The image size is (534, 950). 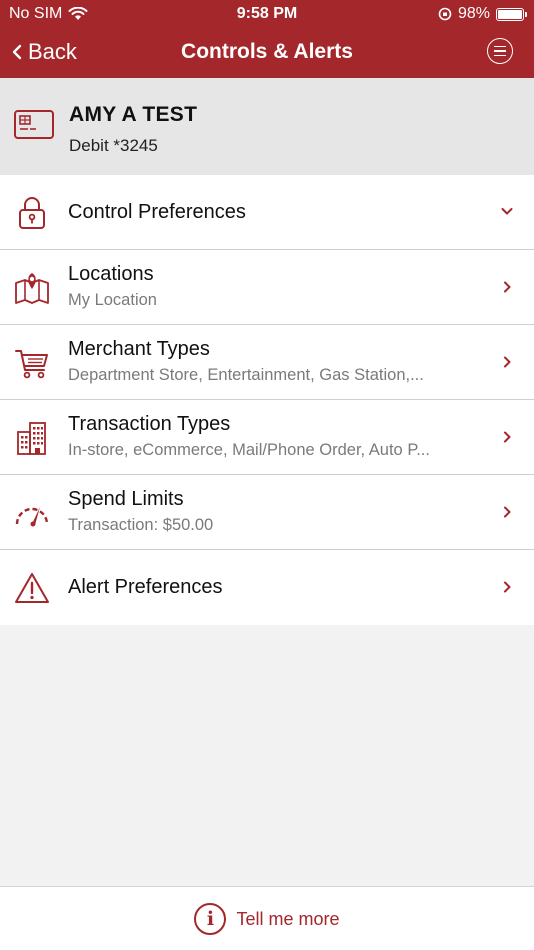 I want to click on list-item-subtitle: My Location, so click(x=112, y=300).